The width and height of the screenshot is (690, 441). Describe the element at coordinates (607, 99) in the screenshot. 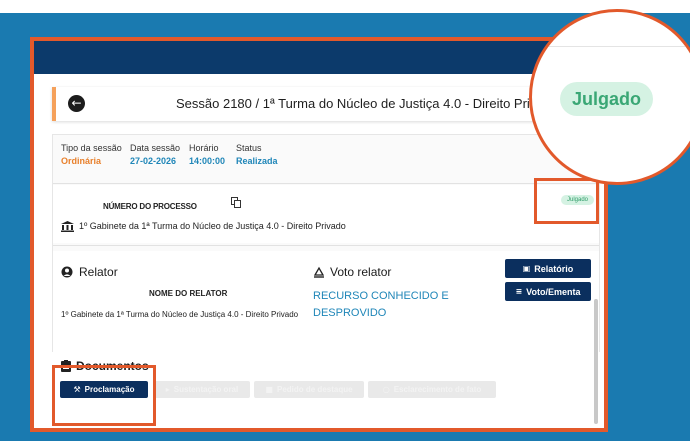

I see `zoom-status-badge: Julgado` at that location.